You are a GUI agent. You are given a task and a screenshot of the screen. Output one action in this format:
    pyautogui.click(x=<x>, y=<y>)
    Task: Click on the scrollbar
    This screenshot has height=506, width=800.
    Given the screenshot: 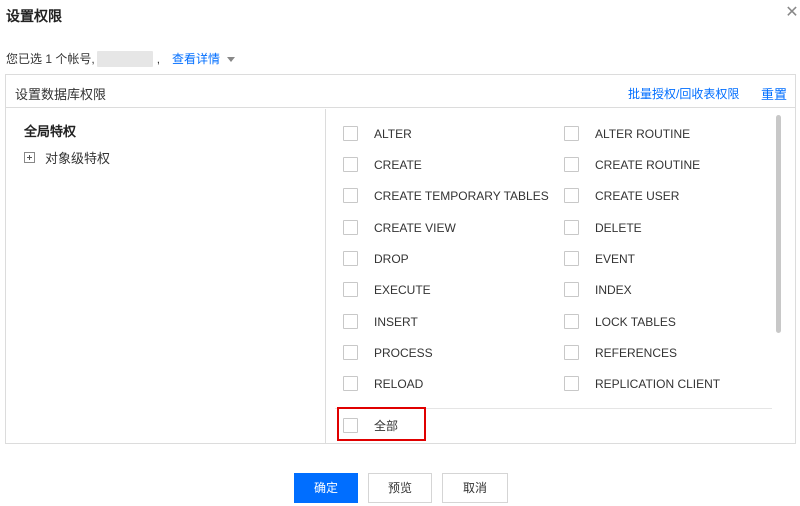 What is the action you would take?
    pyautogui.click(x=778, y=224)
    